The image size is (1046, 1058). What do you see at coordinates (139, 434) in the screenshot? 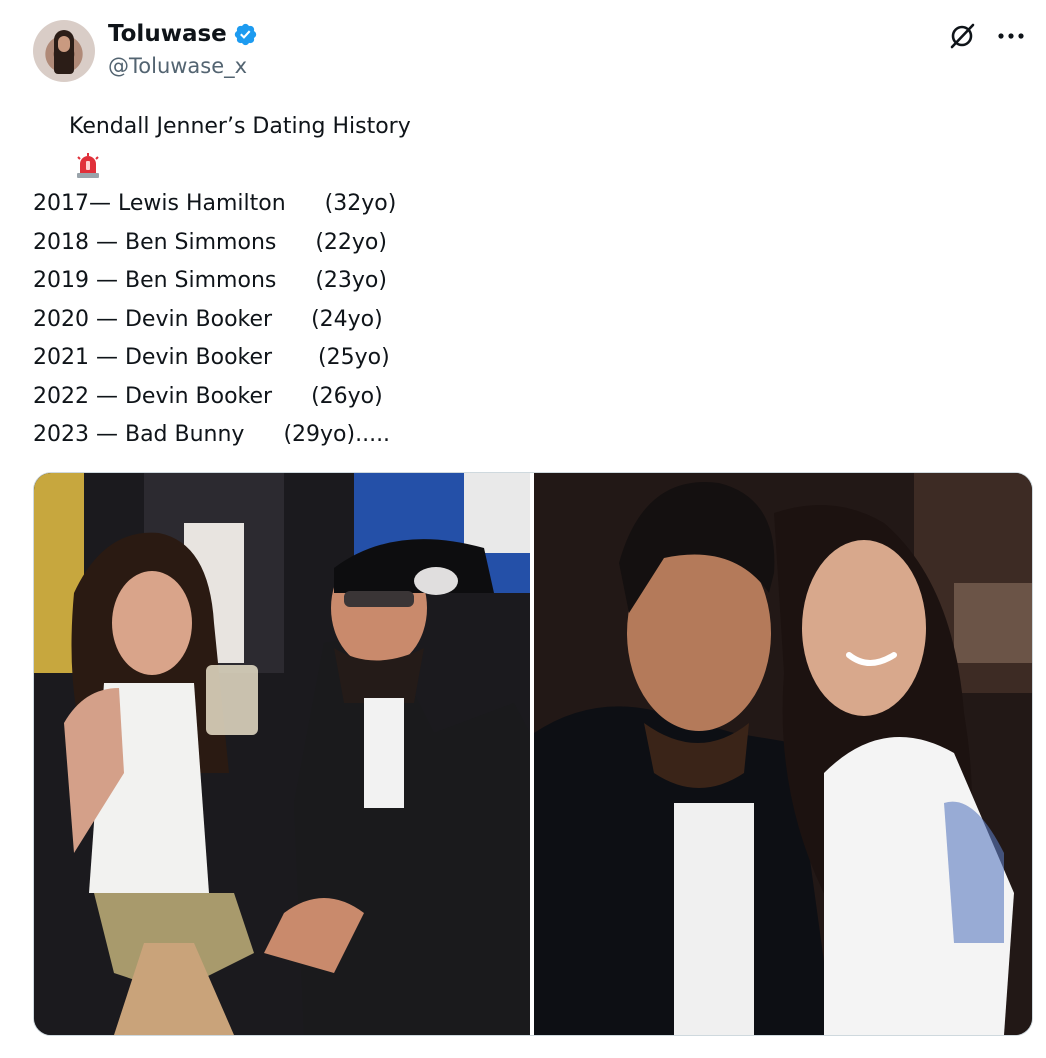
I see `entry-text: 2023 — Bad Bunny` at bounding box center [139, 434].